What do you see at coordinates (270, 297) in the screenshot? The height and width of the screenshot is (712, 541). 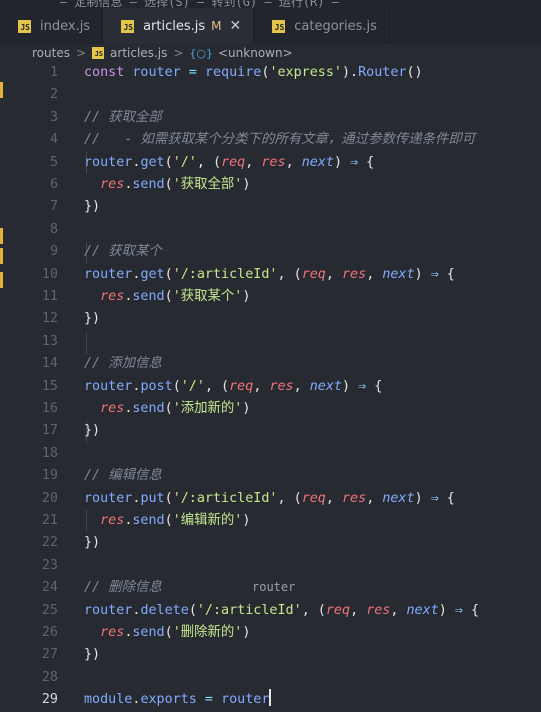 I see `code-line: 11 res.send('获取某个')` at bounding box center [270, 297].